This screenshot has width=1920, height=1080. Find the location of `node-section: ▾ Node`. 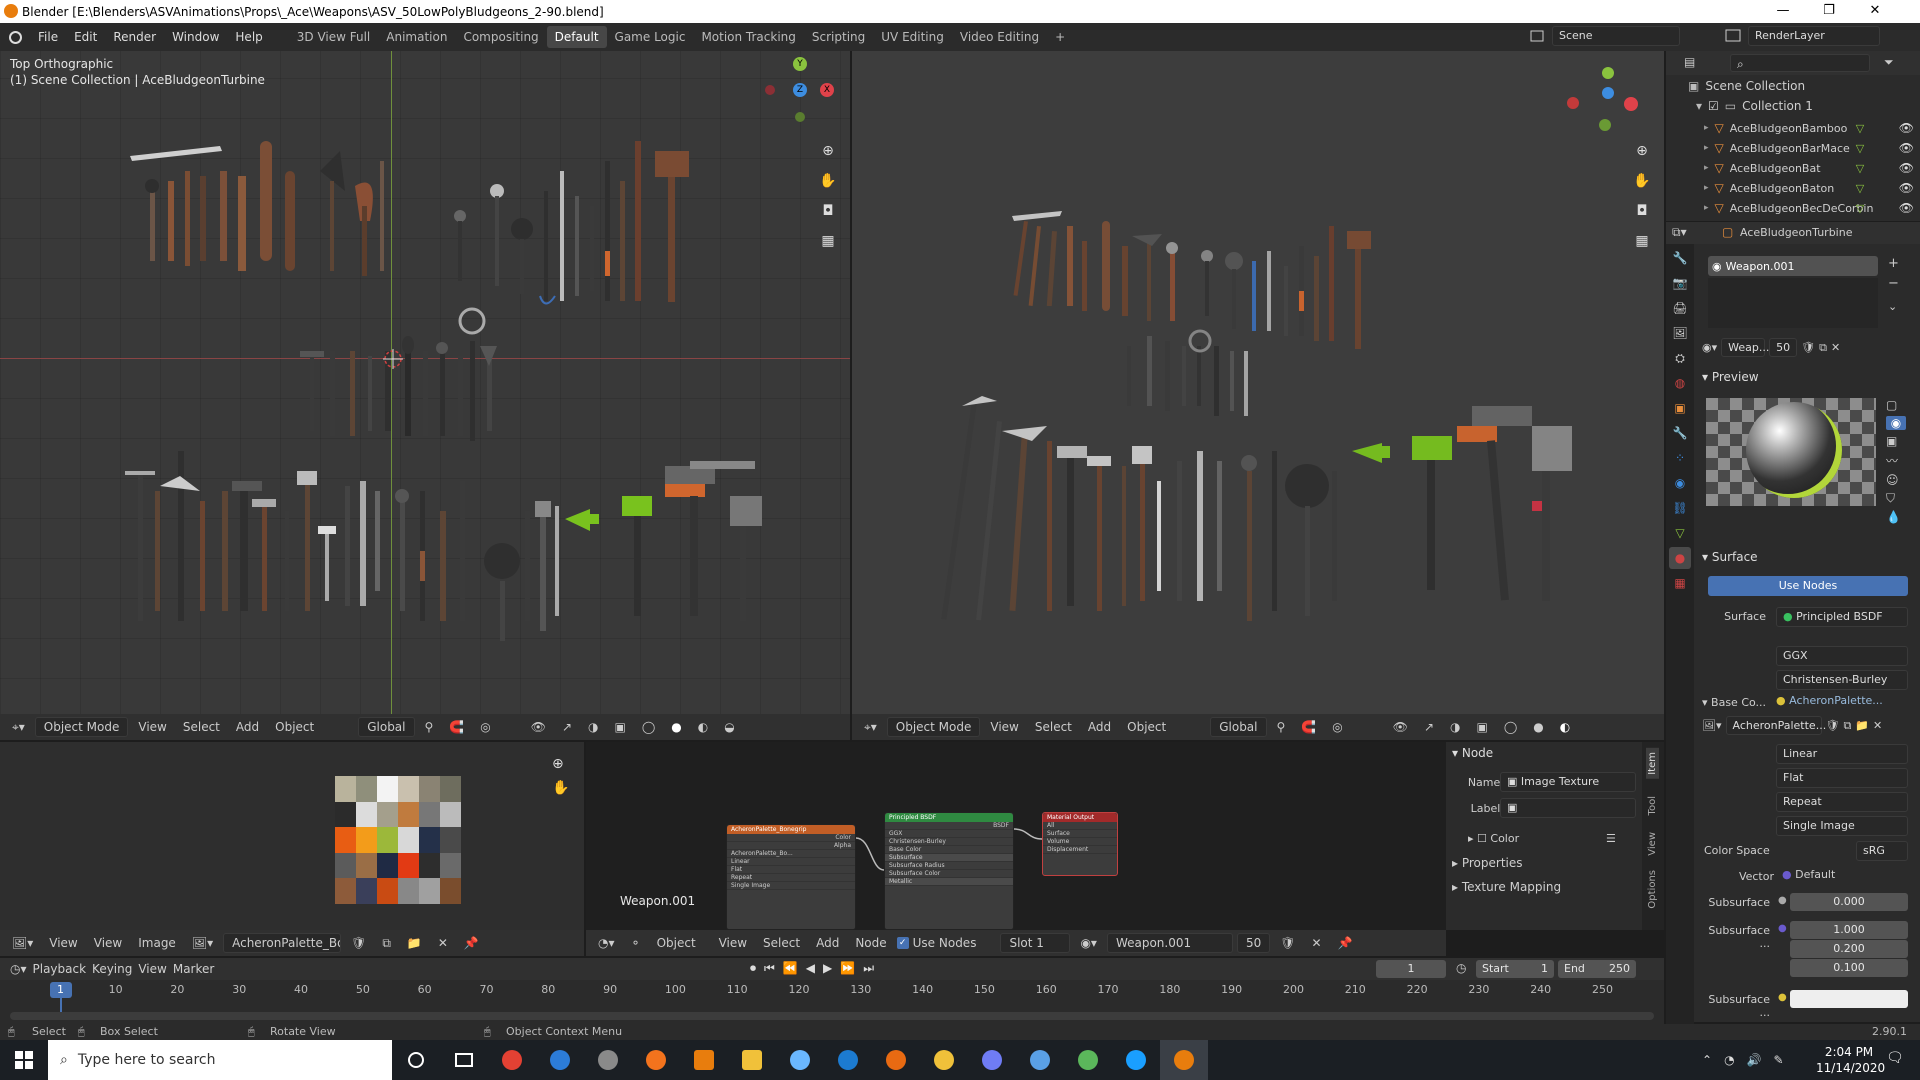

node-section: ▾ Node is located at coordinates (1472, 753).